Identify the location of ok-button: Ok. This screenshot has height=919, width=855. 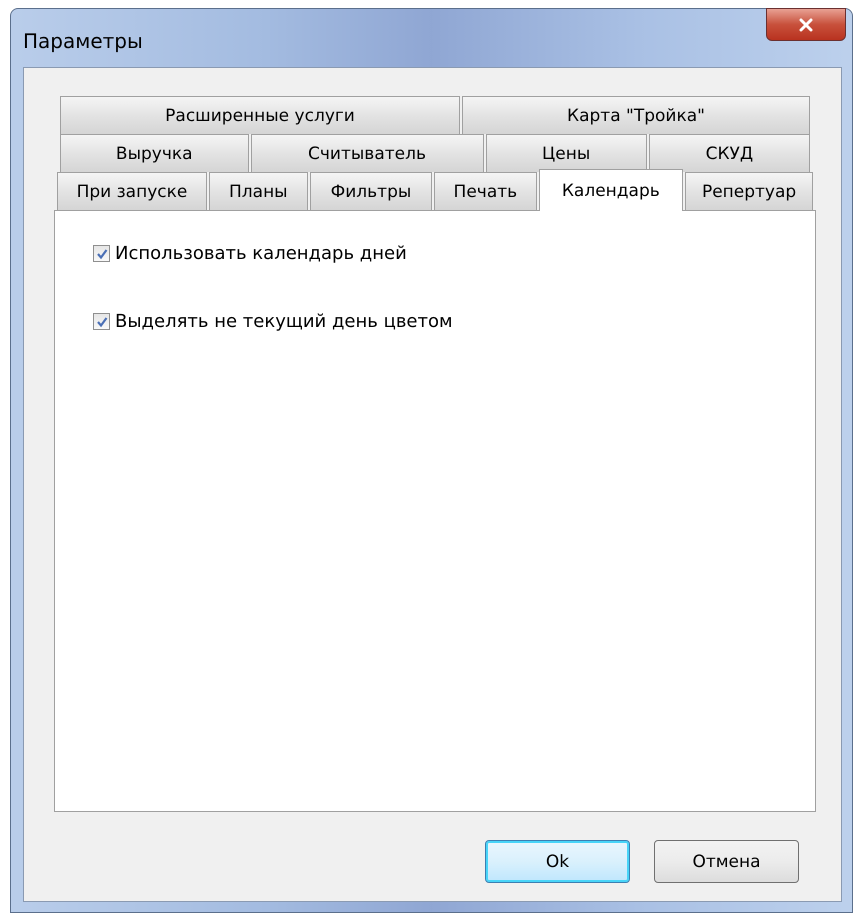
(557, 861).